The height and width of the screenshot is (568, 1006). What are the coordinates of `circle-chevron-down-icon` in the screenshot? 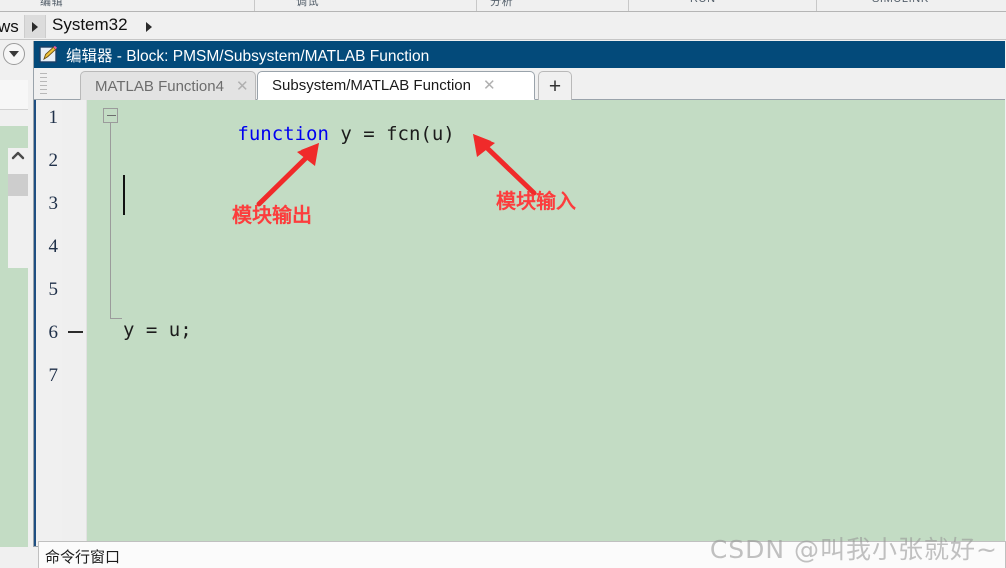 It's located at (14, 54).